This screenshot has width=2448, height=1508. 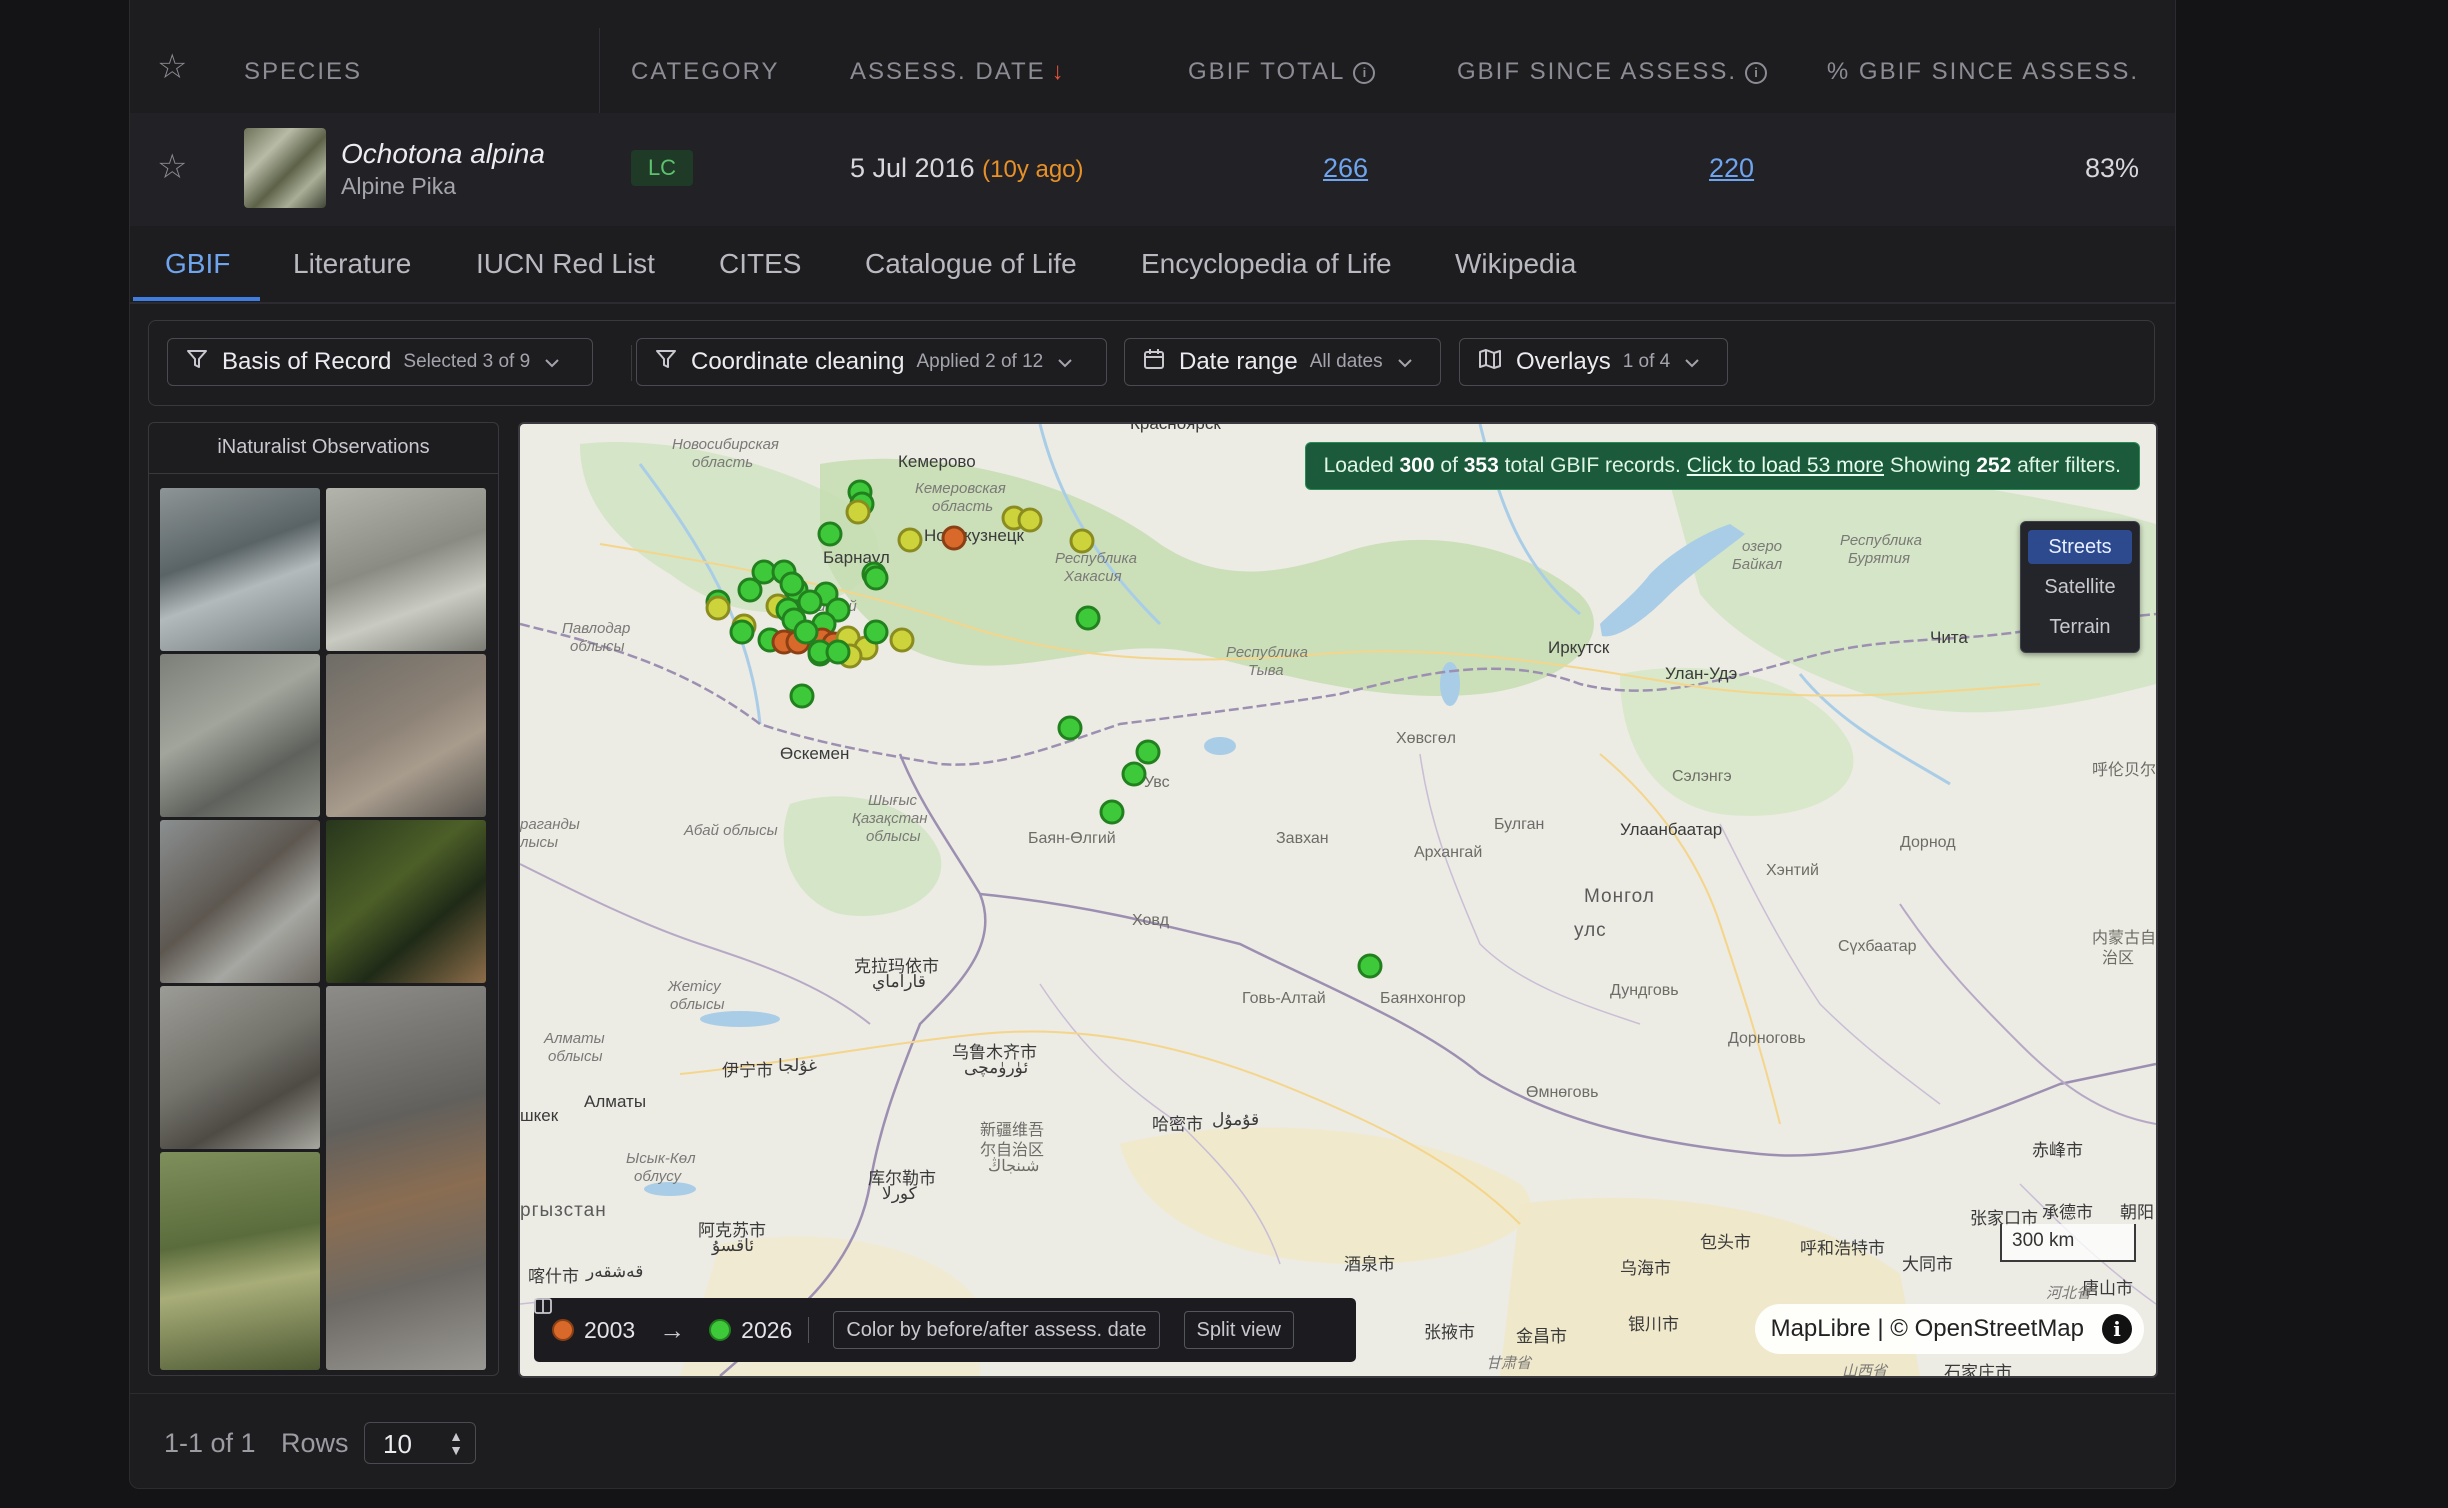 What do you see at coordinates (1154, 362) in the screenshot?
I see `calendar-icon` at bounding box center [1154, 362].